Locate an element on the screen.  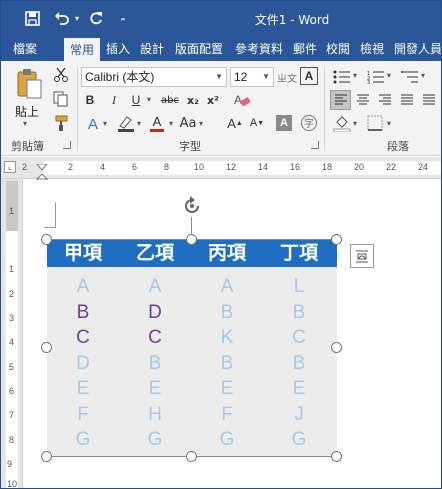
tab-review: 校閱 is located at coordinates (338, 49).